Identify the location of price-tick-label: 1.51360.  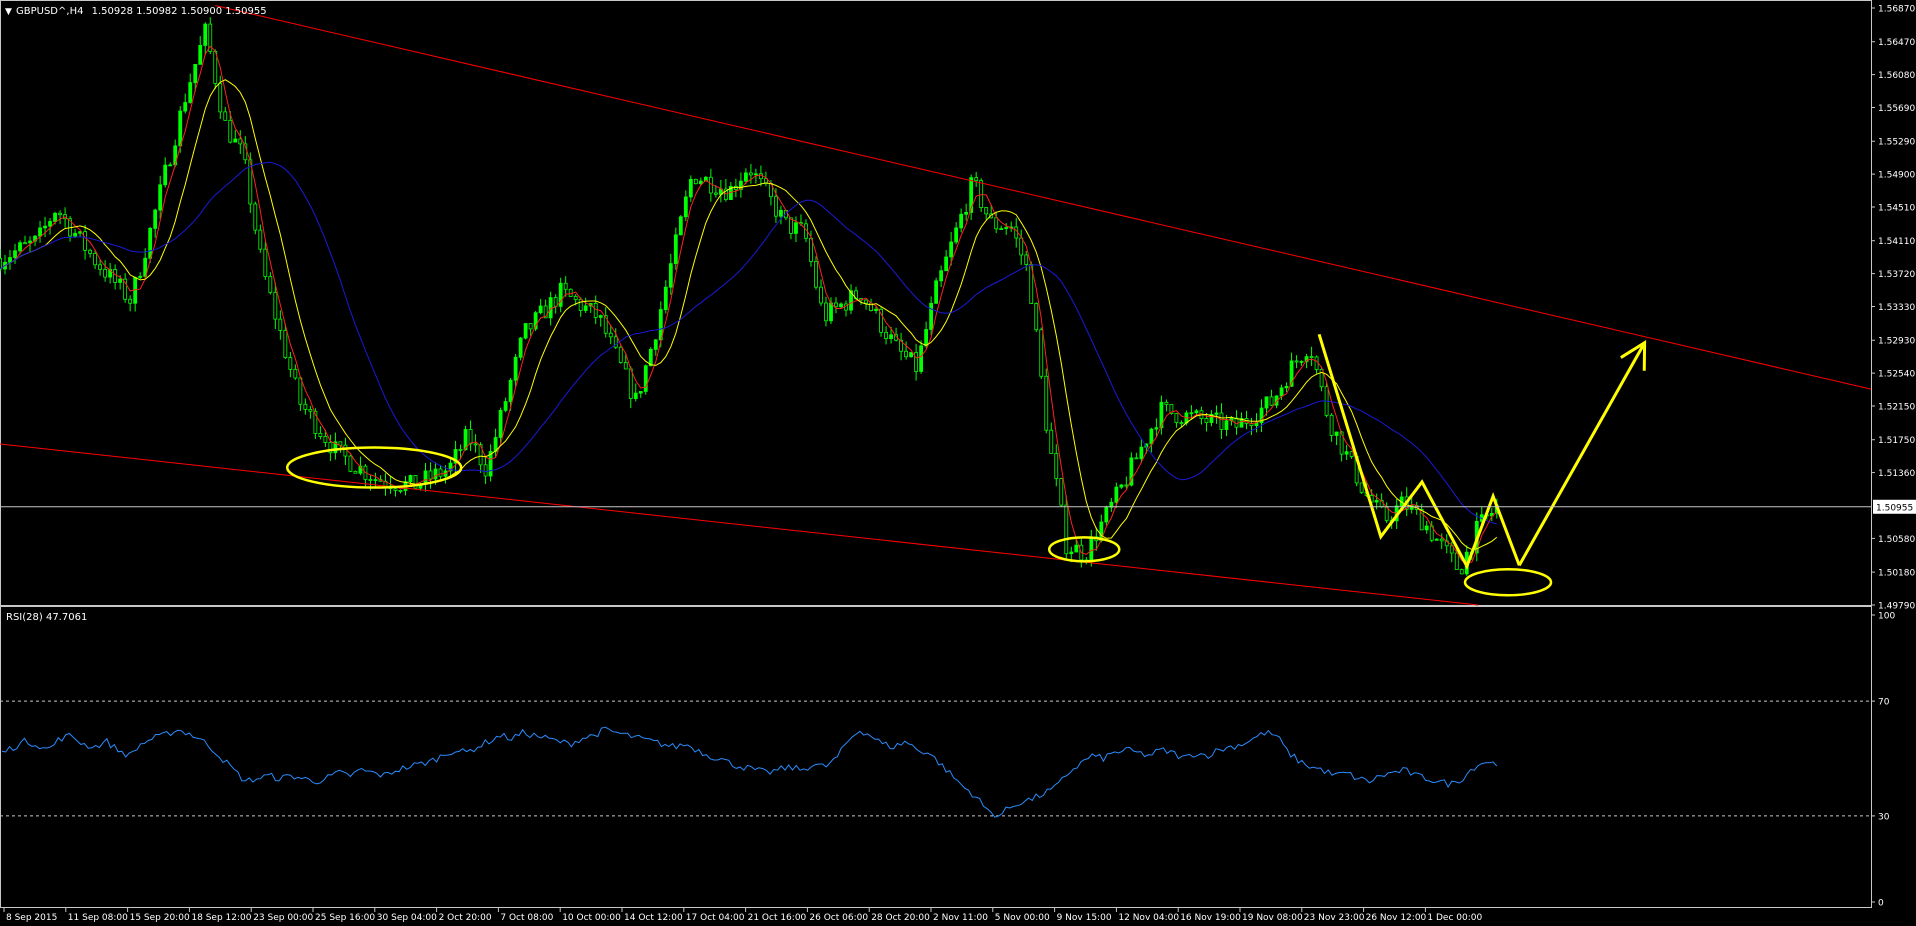
(1896, 474).